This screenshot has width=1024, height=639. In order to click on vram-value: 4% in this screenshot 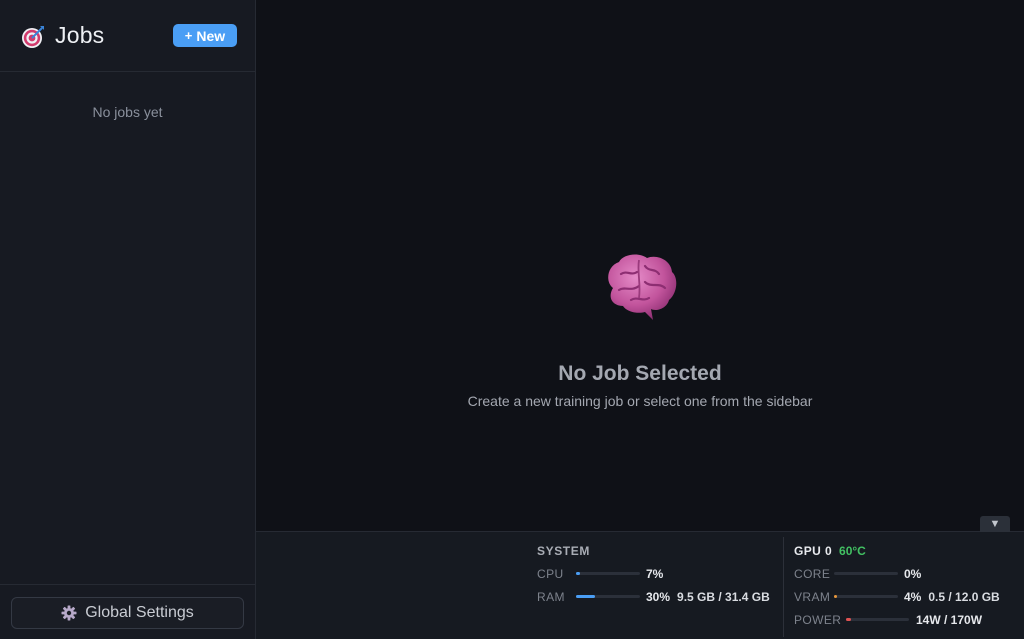, I will do `click(913, 596)`.